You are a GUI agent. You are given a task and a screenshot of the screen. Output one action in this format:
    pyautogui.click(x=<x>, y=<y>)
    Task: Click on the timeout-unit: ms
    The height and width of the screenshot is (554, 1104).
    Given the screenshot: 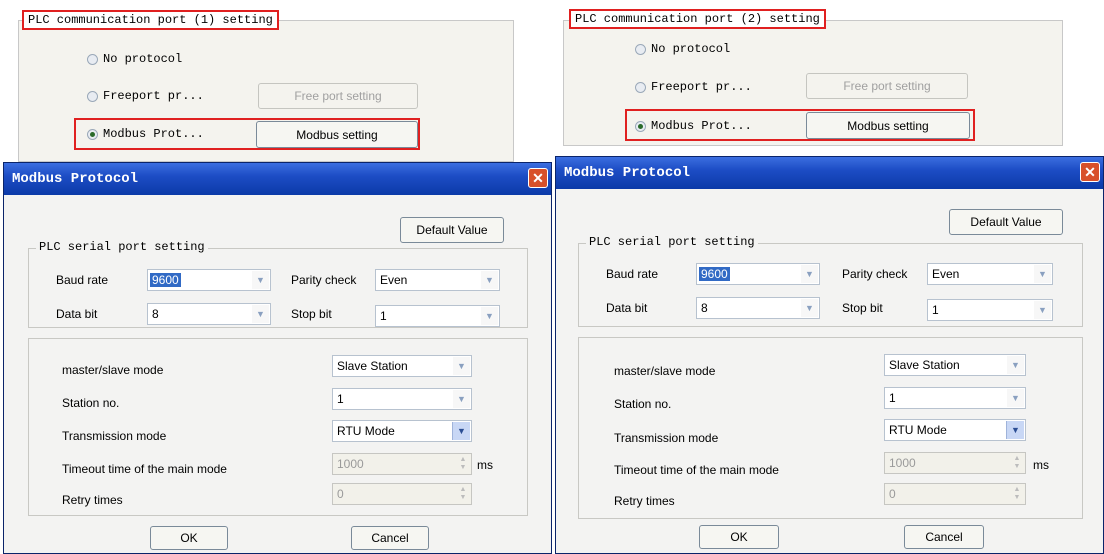 What is the action you would take?
    pyautogui.click(x=1041, y=465)
    